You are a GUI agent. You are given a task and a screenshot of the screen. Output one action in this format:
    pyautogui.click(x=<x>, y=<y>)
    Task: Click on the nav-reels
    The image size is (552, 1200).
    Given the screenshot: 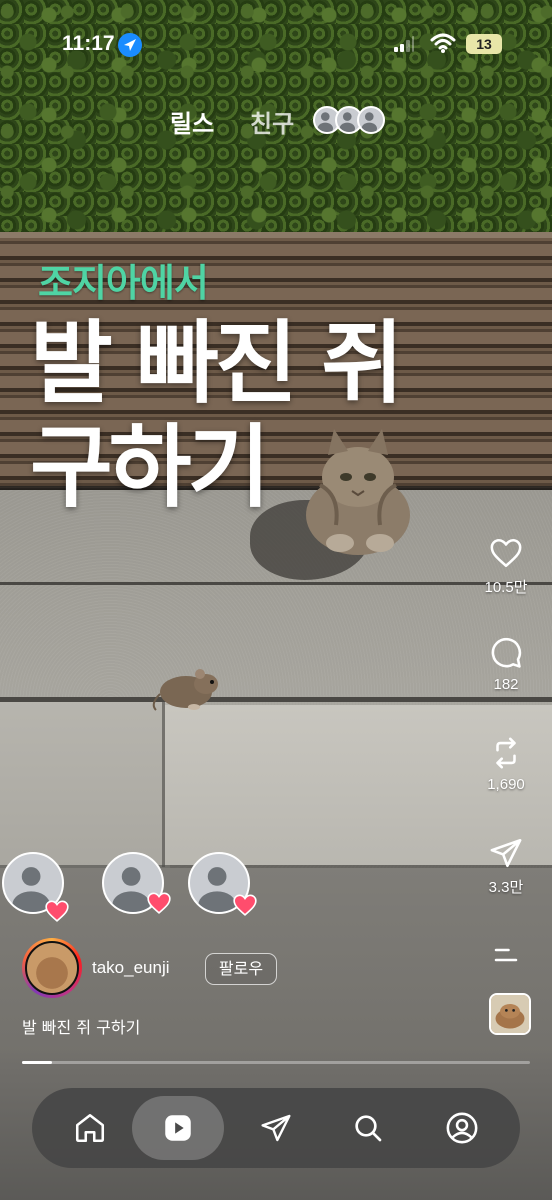 What is the action you would take?
    pyautogui.click(x=178, y=1128)
    